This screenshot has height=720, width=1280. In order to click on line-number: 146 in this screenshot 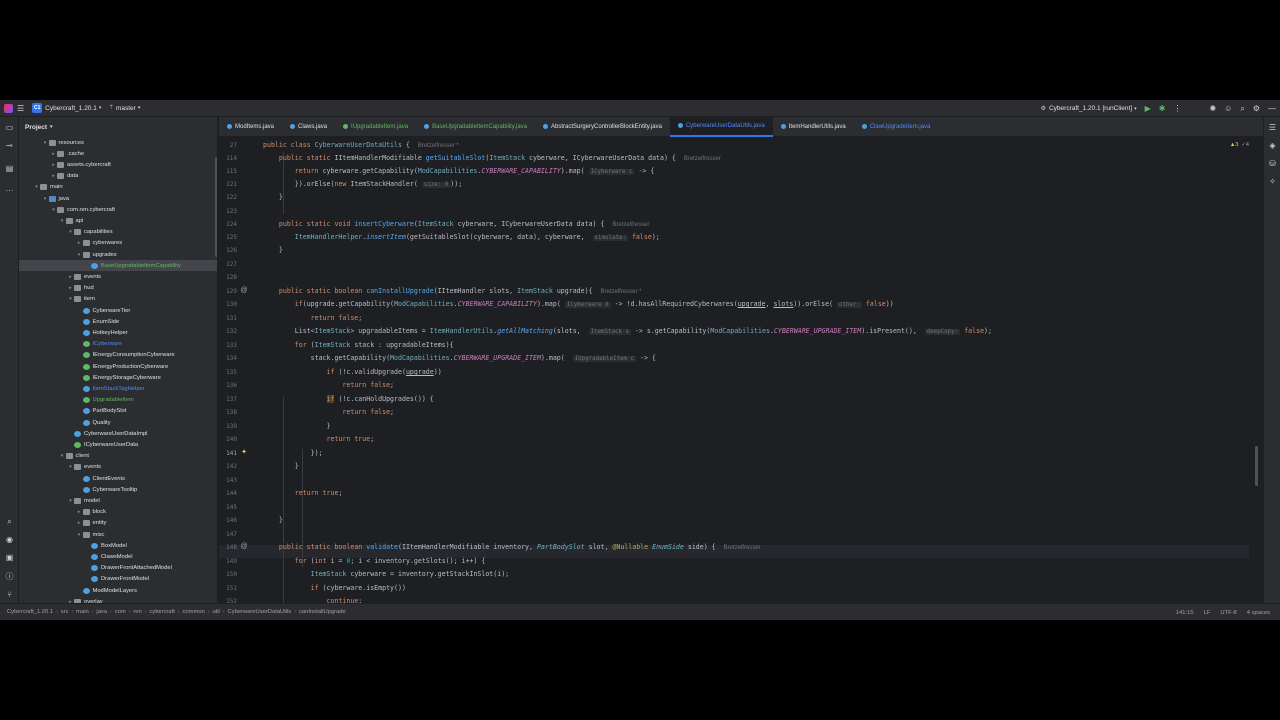, I will do `click(228, 520)`.